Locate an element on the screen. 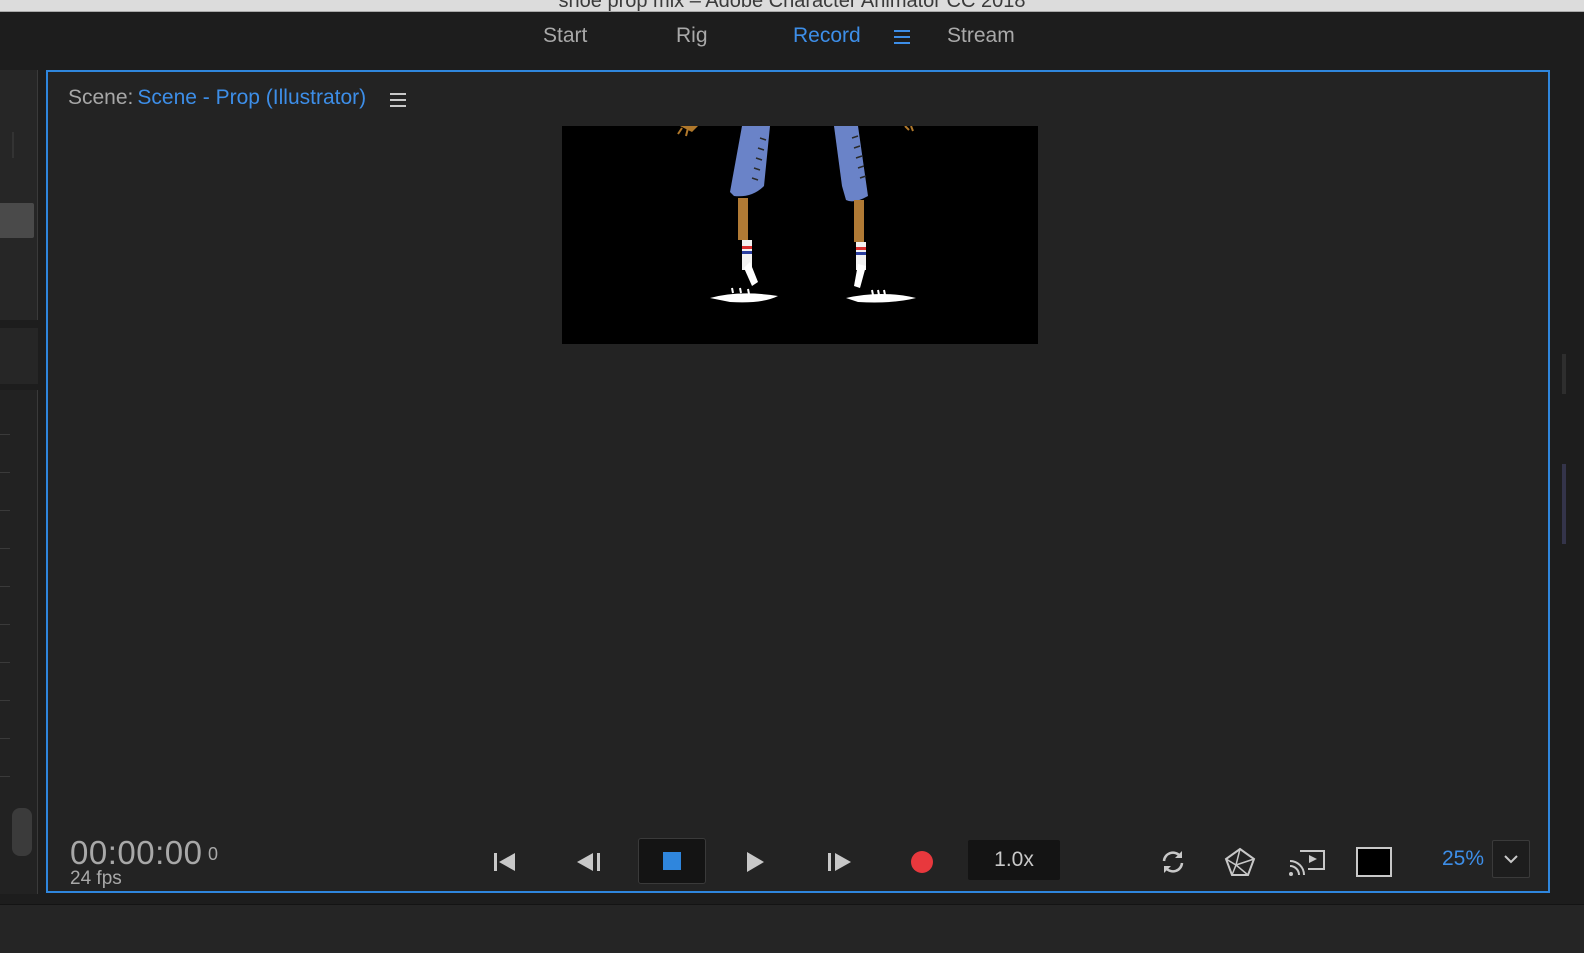 Image resolution: width=1584 pixels, height=953 pixels. timeline-panel-edge is located at coordinates (792, 928).